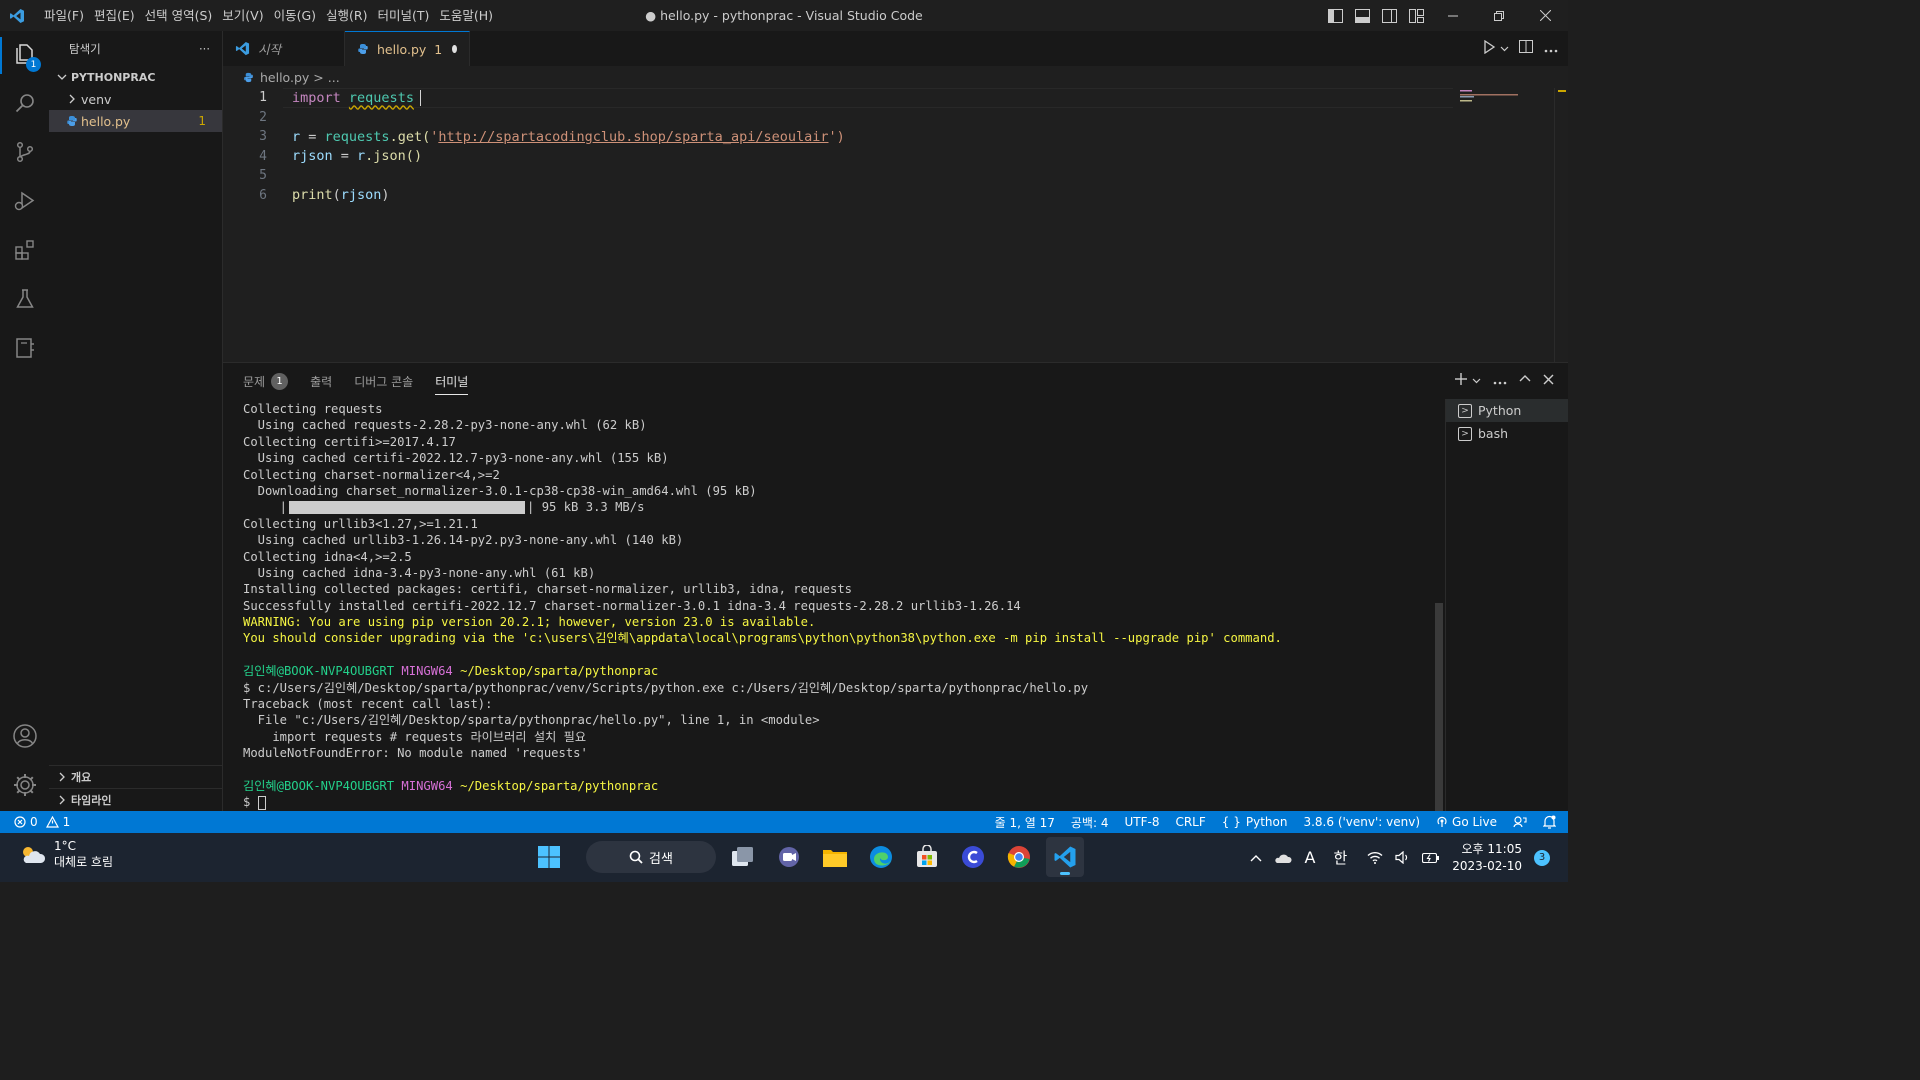 This screenshot has width=1920, height=1080. Describe the element at coordinates (973, 857) in the screenshot. I see `app-c-button` at that location.